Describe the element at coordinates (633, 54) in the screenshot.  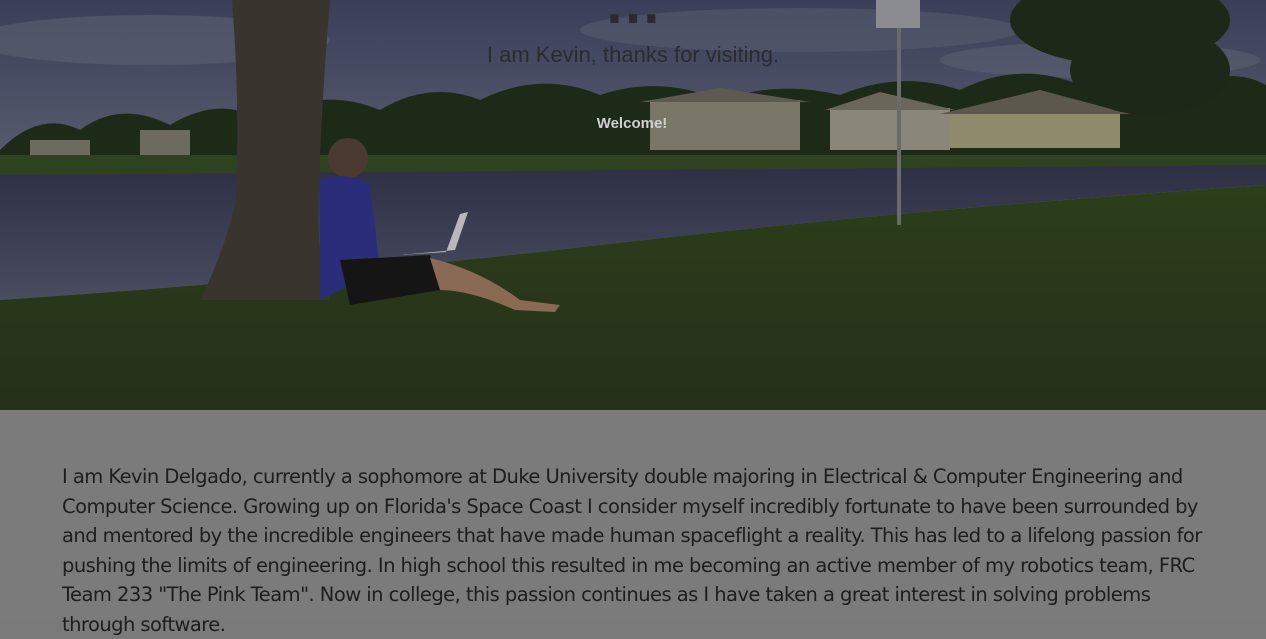
I see `hero-subtitle: I am Kevin, thanks for visiting.` at that location.